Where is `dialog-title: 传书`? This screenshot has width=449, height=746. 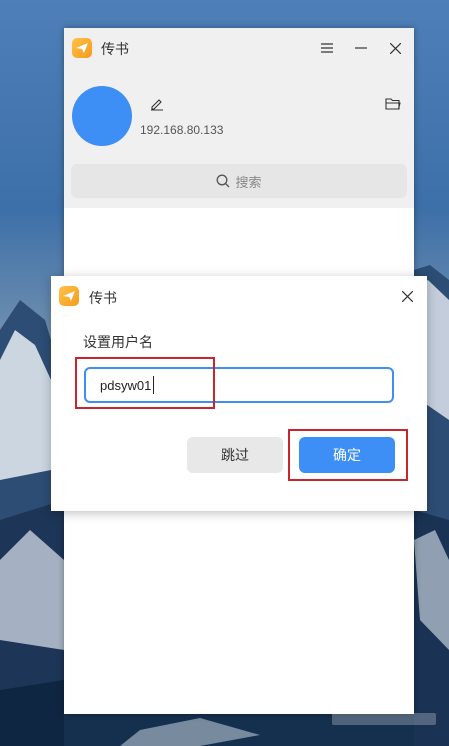
dialog-title: 传书 is located at coordinates (103, 299).